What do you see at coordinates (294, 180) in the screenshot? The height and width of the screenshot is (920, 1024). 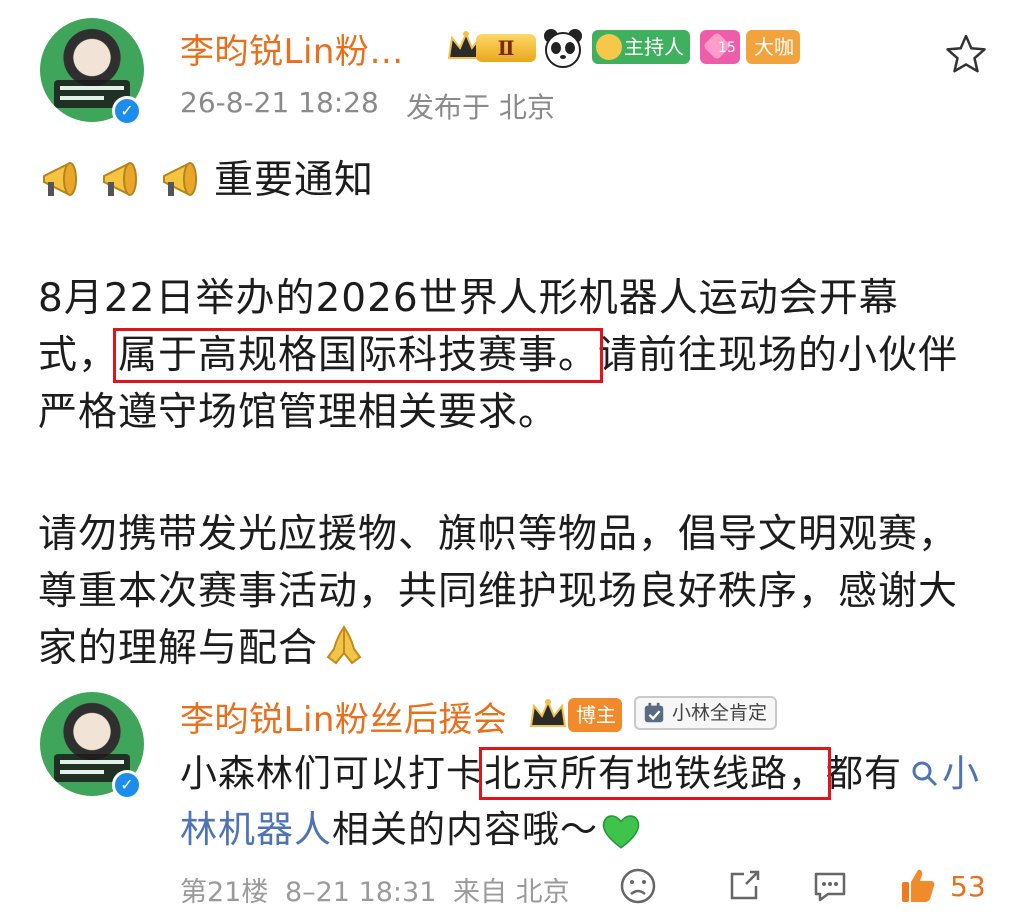 I see `post-heading: 重要通知` at bounding box center [294, 180].